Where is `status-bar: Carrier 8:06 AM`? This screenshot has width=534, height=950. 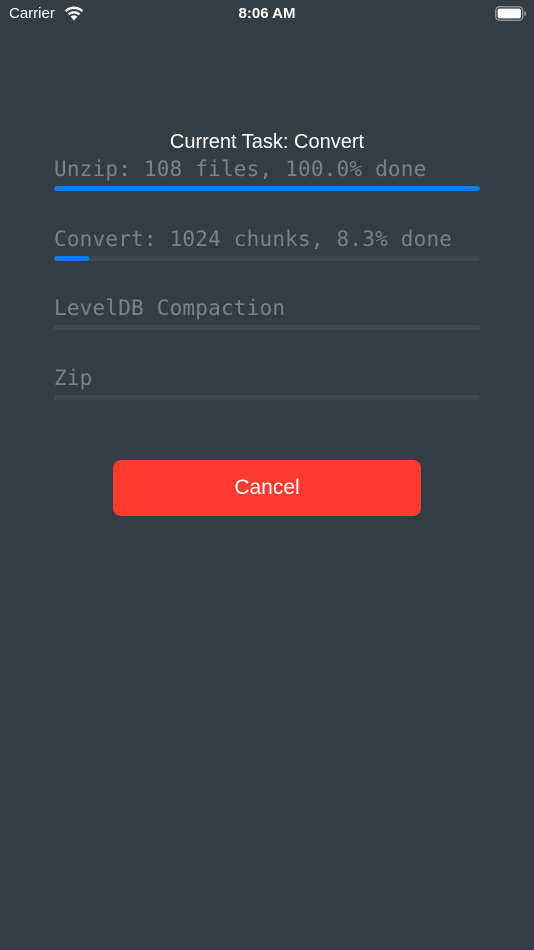
status-bar: Carrier 8:06 AM is located at coordinates (267, 14).